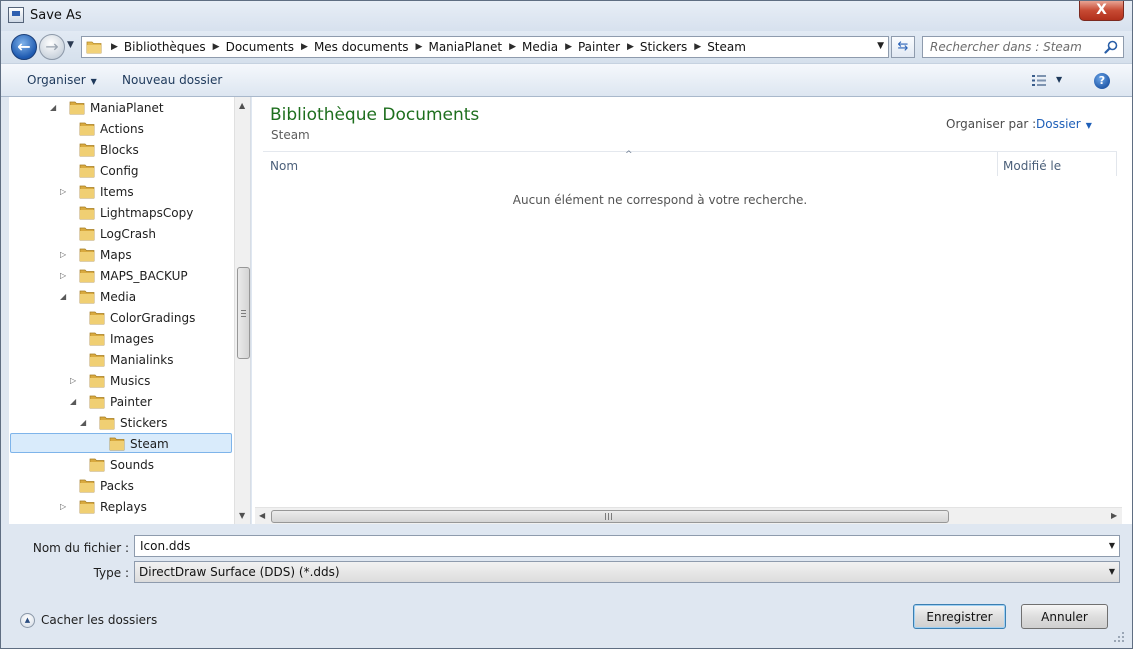  Describe the element at coordinates (56, 80) in the screenshot. I see `organiser-label: Organiser` at that location.